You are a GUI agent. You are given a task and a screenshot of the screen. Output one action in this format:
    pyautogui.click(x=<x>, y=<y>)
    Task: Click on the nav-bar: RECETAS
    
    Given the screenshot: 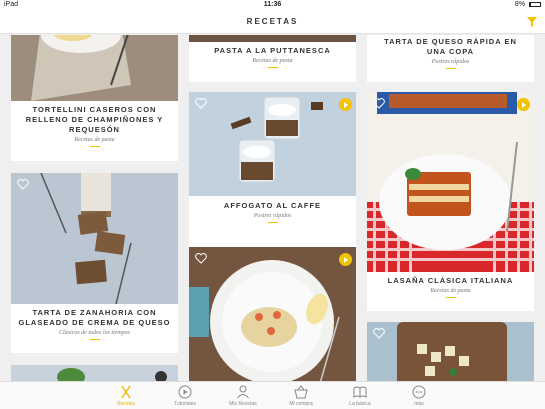 What is the action you would take?
    pyautogui.click(x=272, y=22)
    